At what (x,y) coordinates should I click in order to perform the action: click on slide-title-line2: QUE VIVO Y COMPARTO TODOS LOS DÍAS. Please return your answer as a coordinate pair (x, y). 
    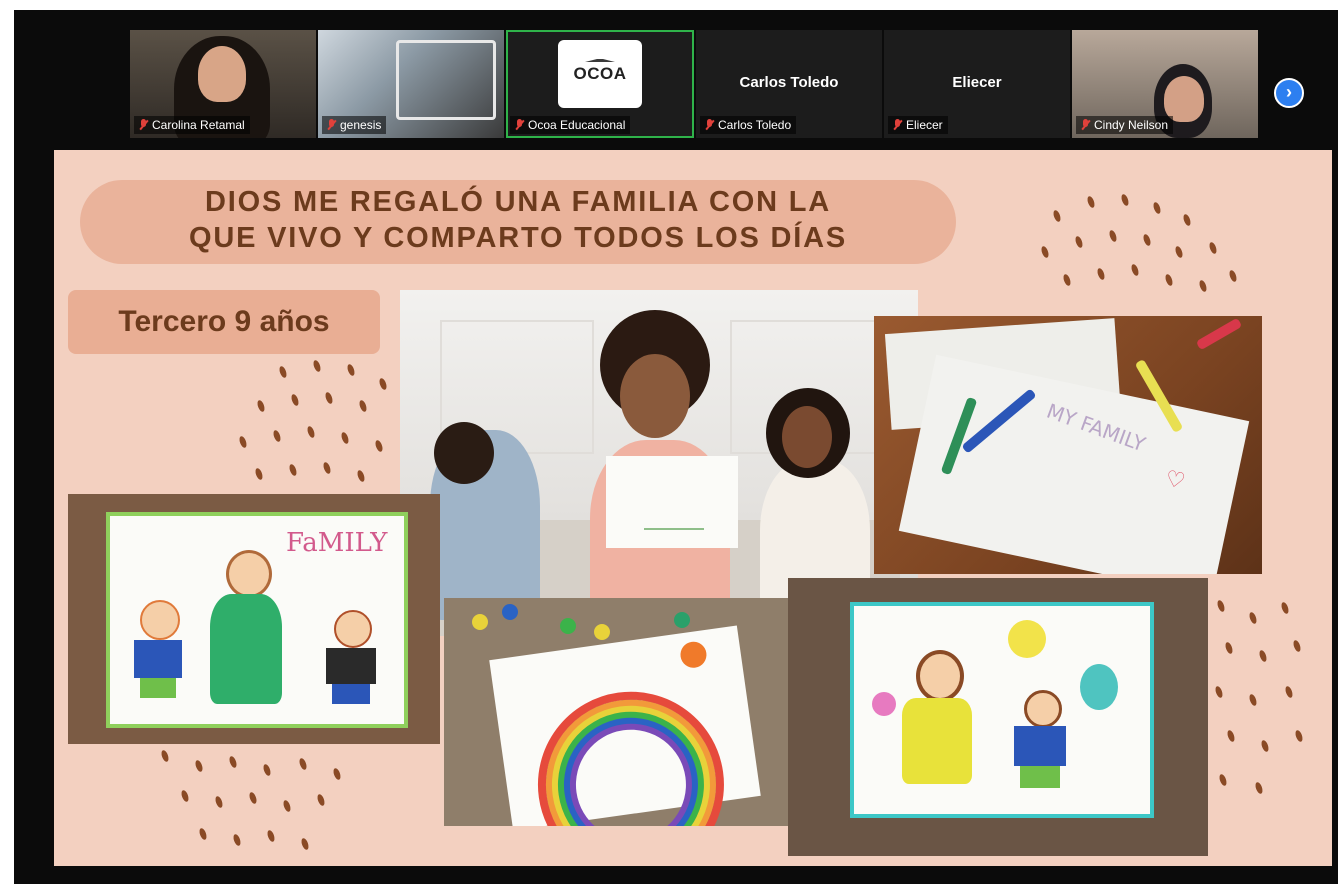
    Looking at the image, I should click on (518, 238).